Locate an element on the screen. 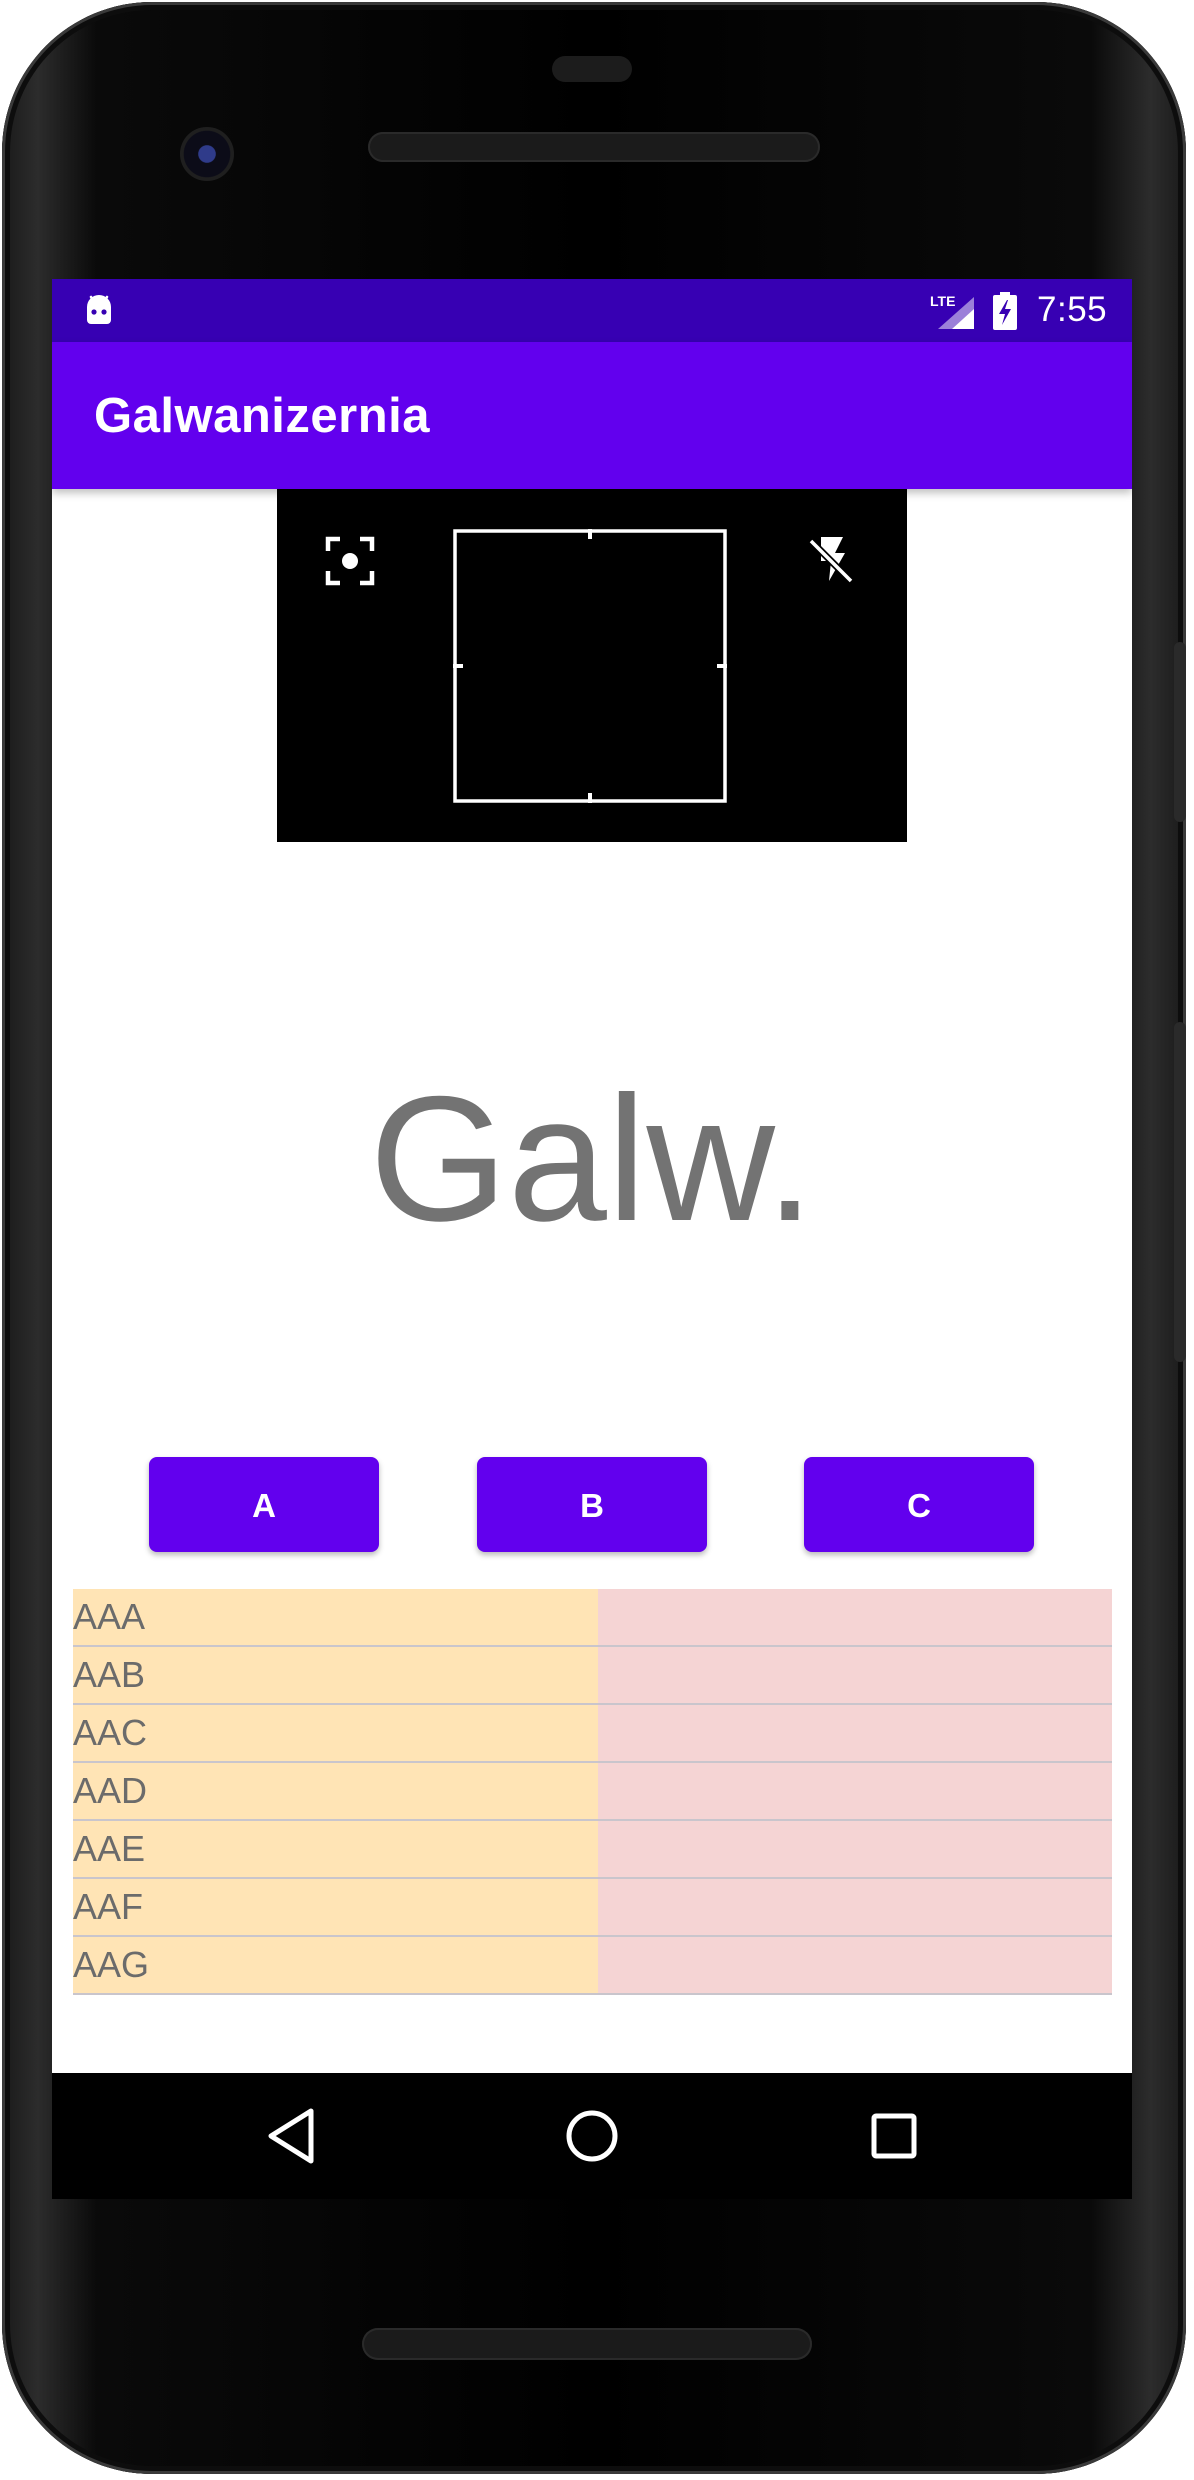 The height and width of the screenshot is (2480, 1194). lte-text: LTE is located at coordinates (942, 301).